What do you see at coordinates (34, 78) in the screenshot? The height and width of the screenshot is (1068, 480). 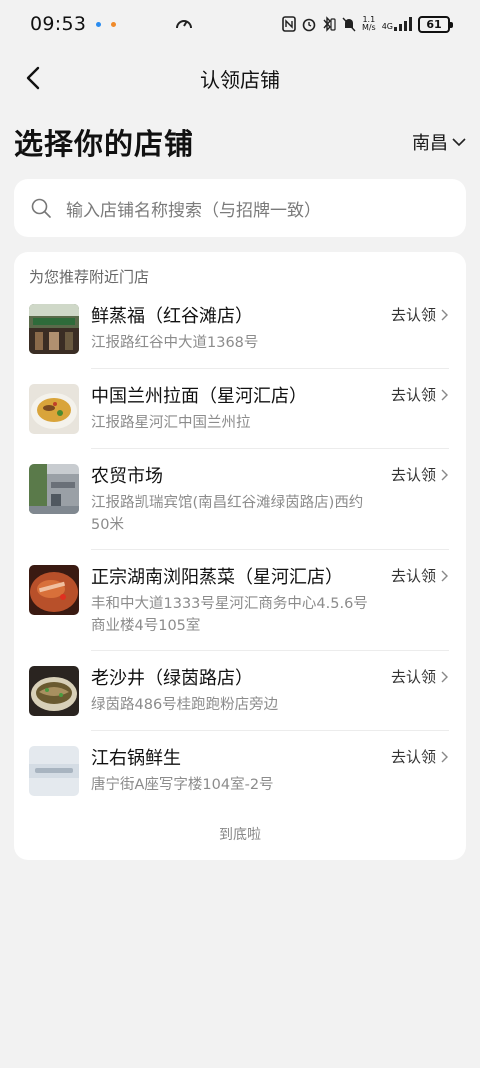 I see `back-arrow-icon` at bounding box center [34, 78].